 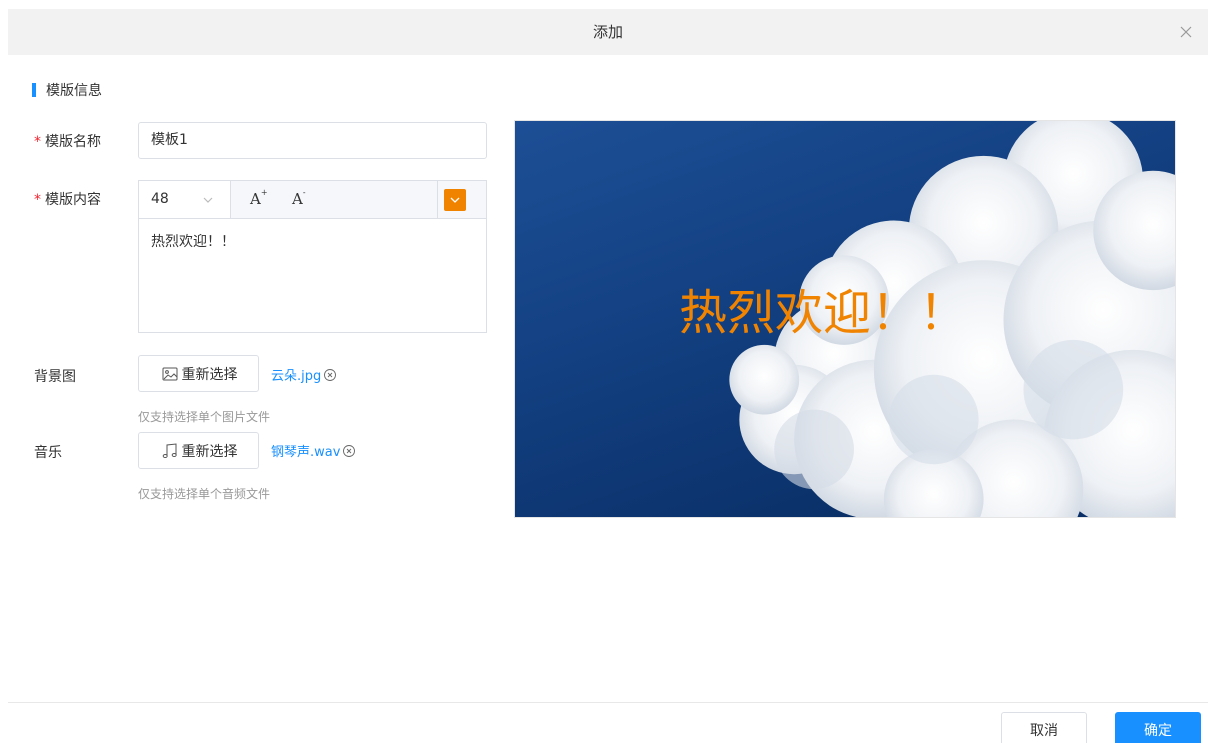 What do you see at coordinates (48, 453) in the screenshot?
I see `music-label: 音乐` at bounding box center [48, 453].